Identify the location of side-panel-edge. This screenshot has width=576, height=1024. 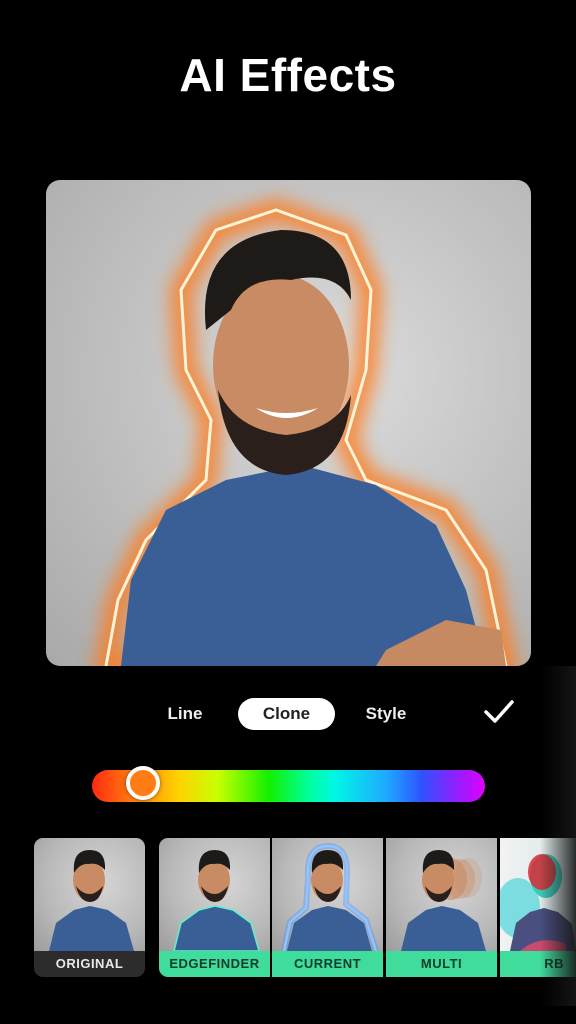
(558, 836).